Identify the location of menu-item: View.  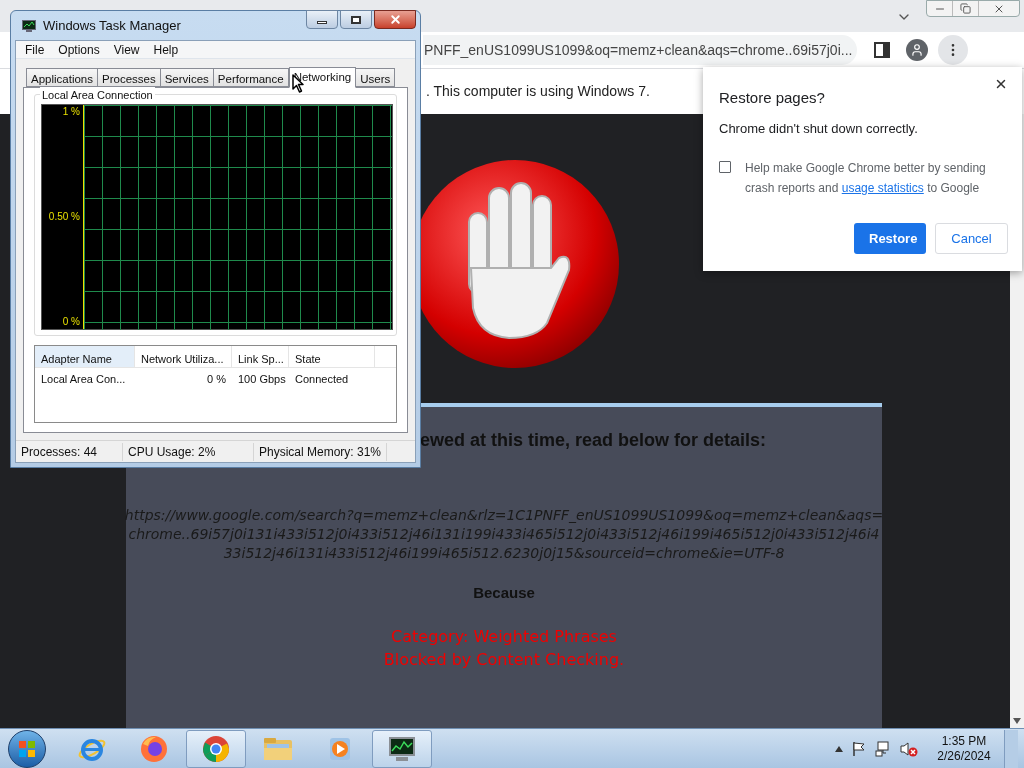
(126, 49).